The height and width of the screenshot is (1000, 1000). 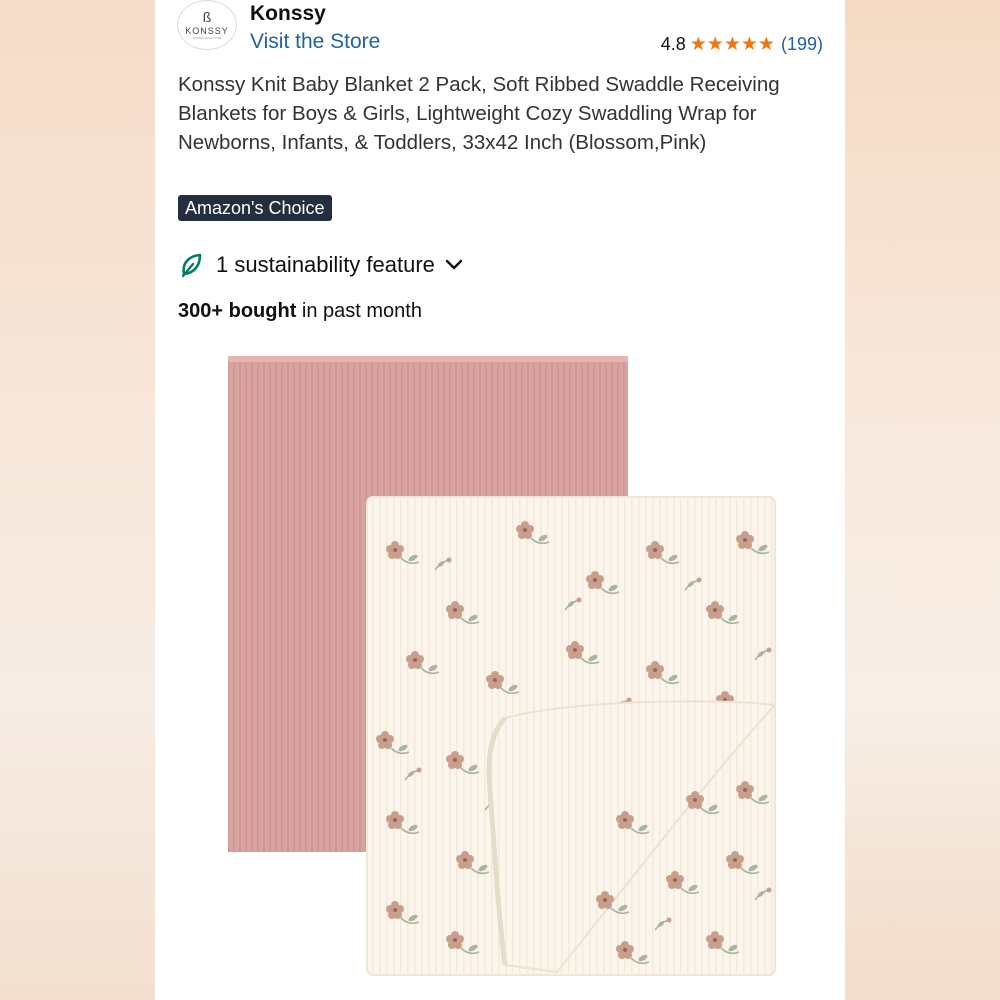 I want to click on chevron-down-icon, so click(x=454, y=264).